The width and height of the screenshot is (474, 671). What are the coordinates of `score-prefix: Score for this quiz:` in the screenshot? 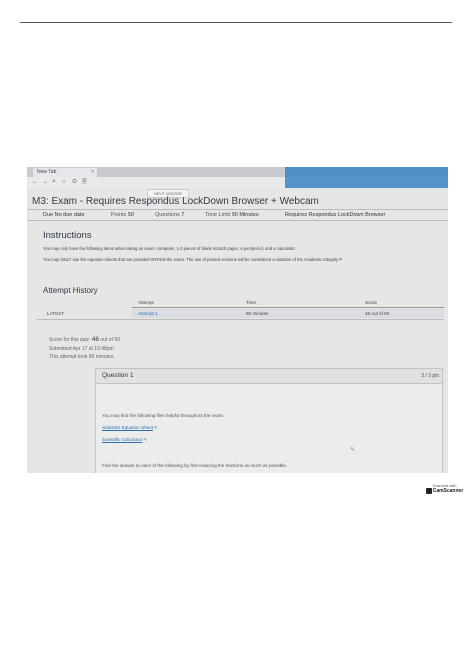 It's located at (70, 340).